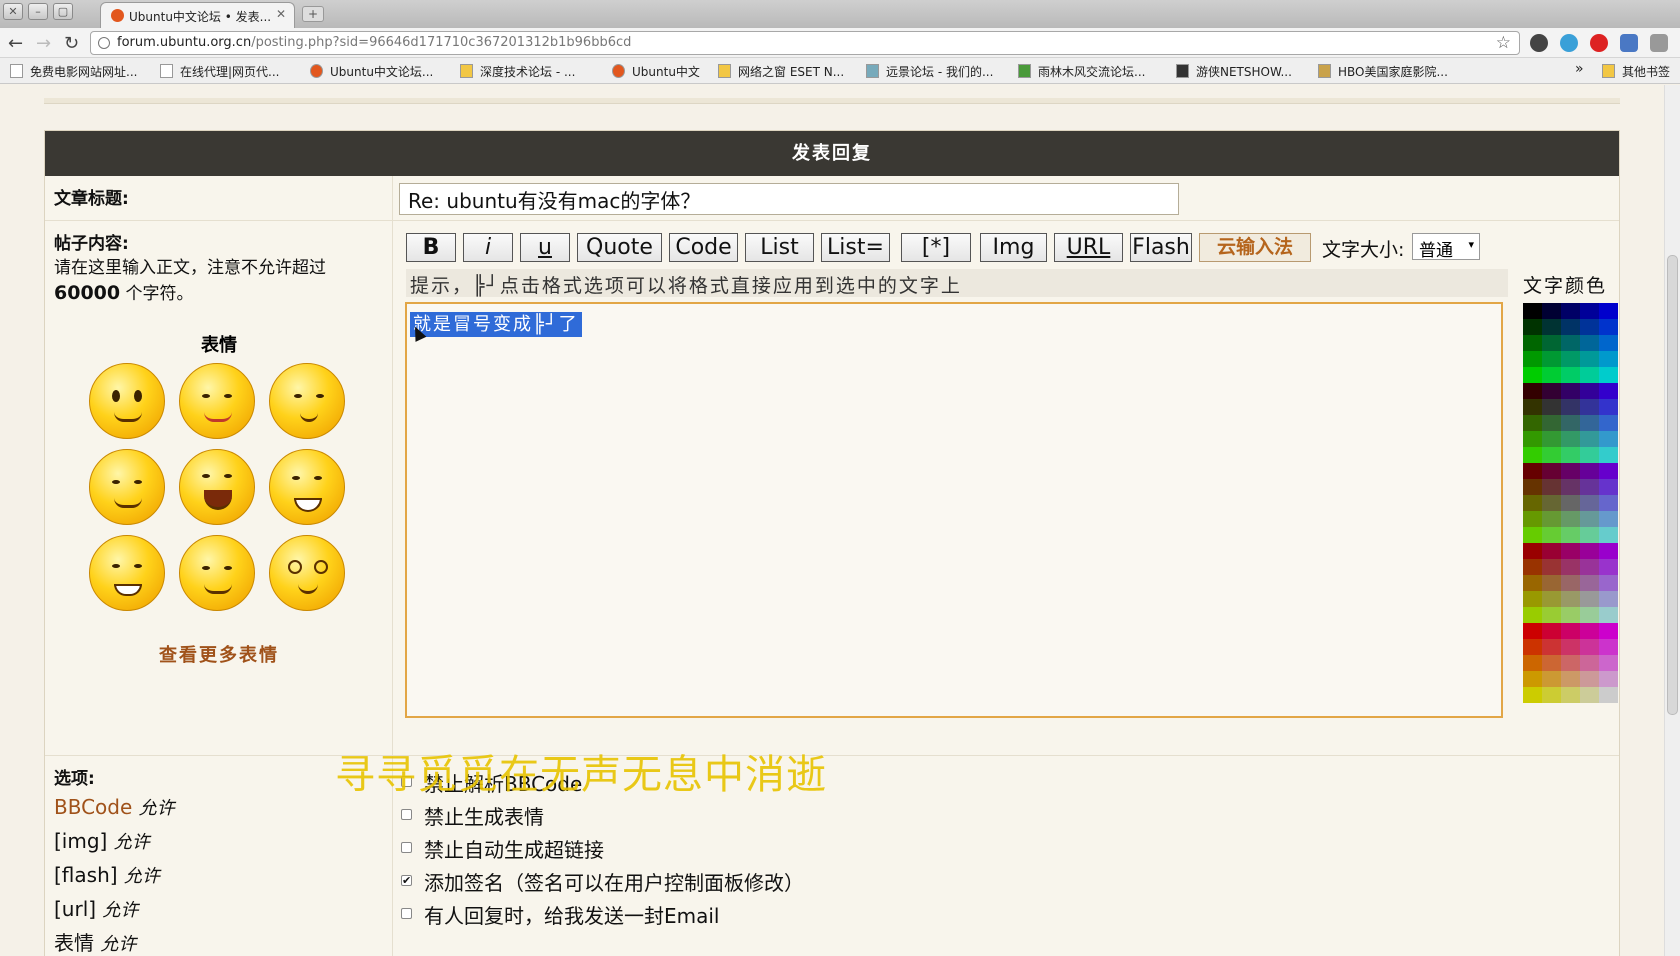  Describe the element at coordinates (1161, 247) in the screenshot. I see `flash-button: Flash` at that location.